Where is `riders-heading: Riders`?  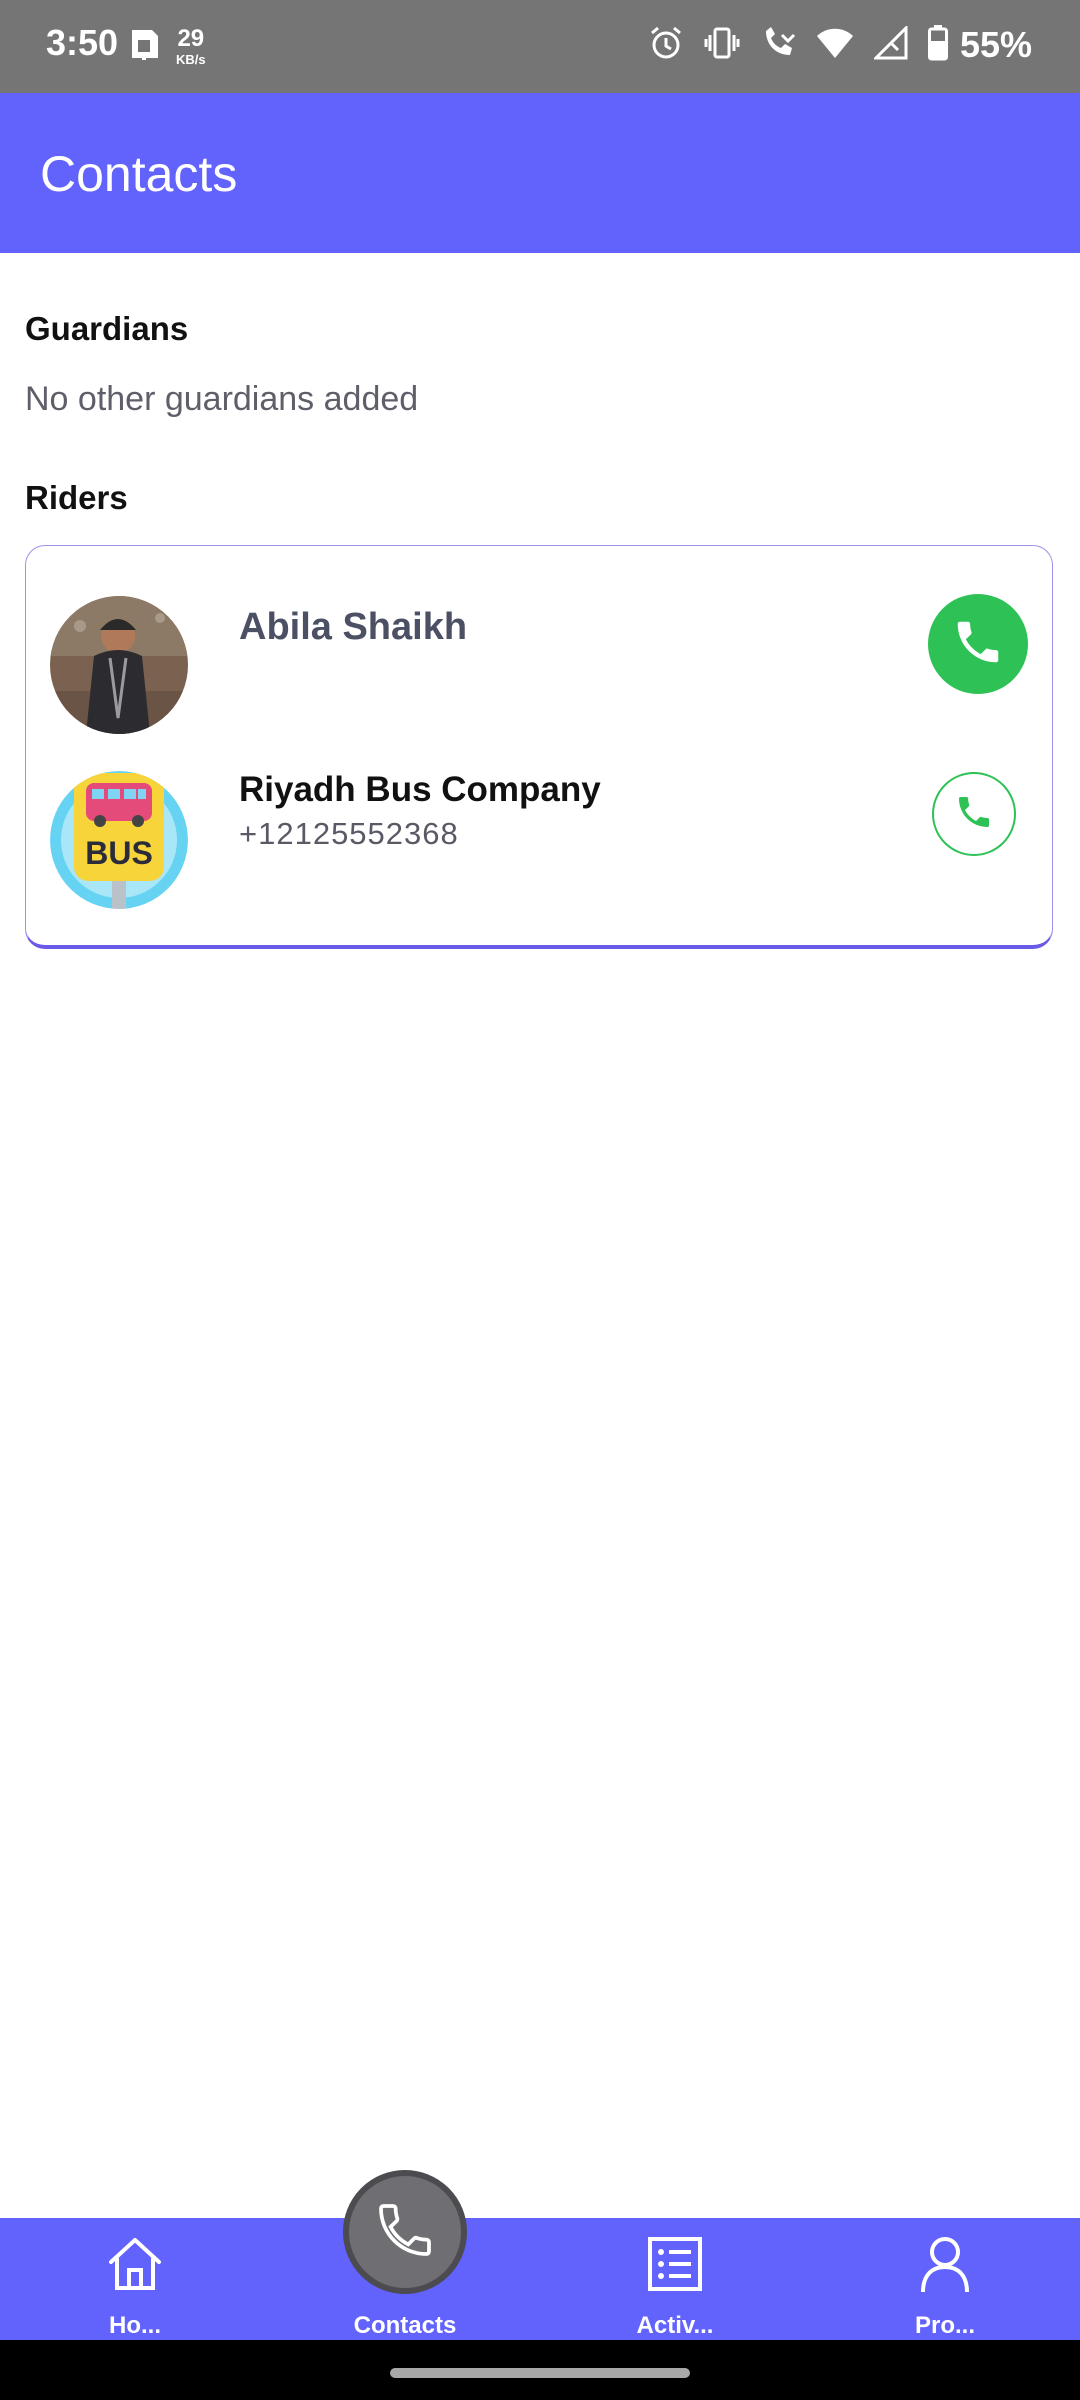
riders-heading: Riders is located at coordinates (76, 497).